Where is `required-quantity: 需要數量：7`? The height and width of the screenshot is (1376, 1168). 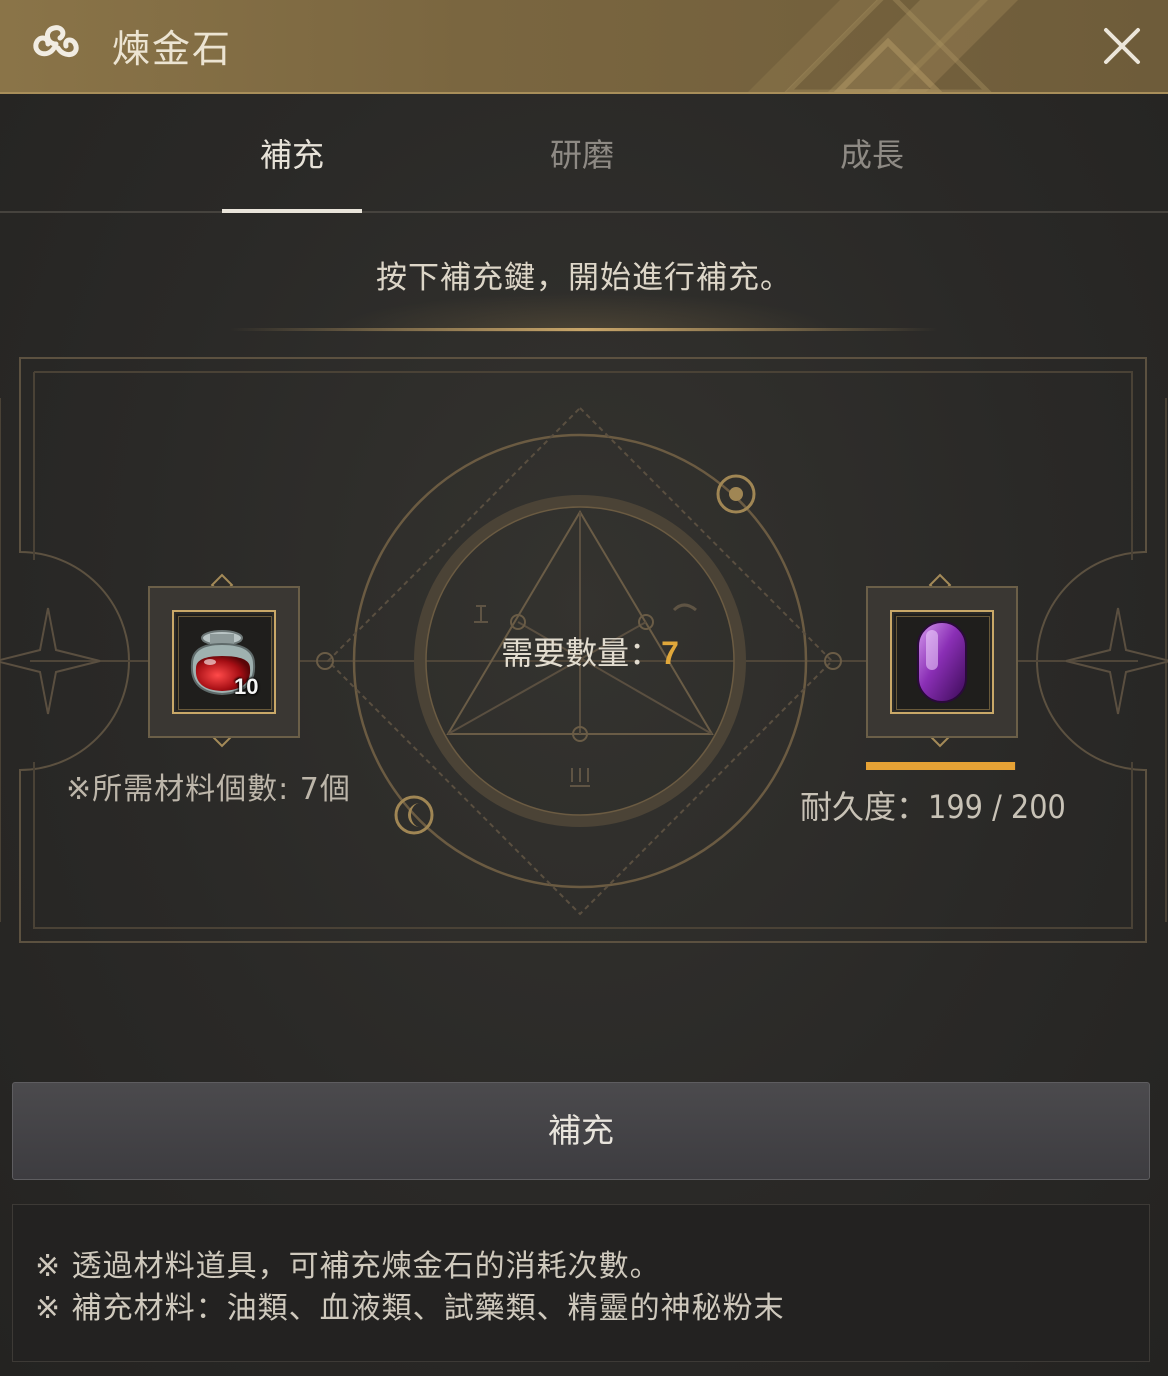
required-quantity: 需要數量：7 is located at coordinates (590, 651).